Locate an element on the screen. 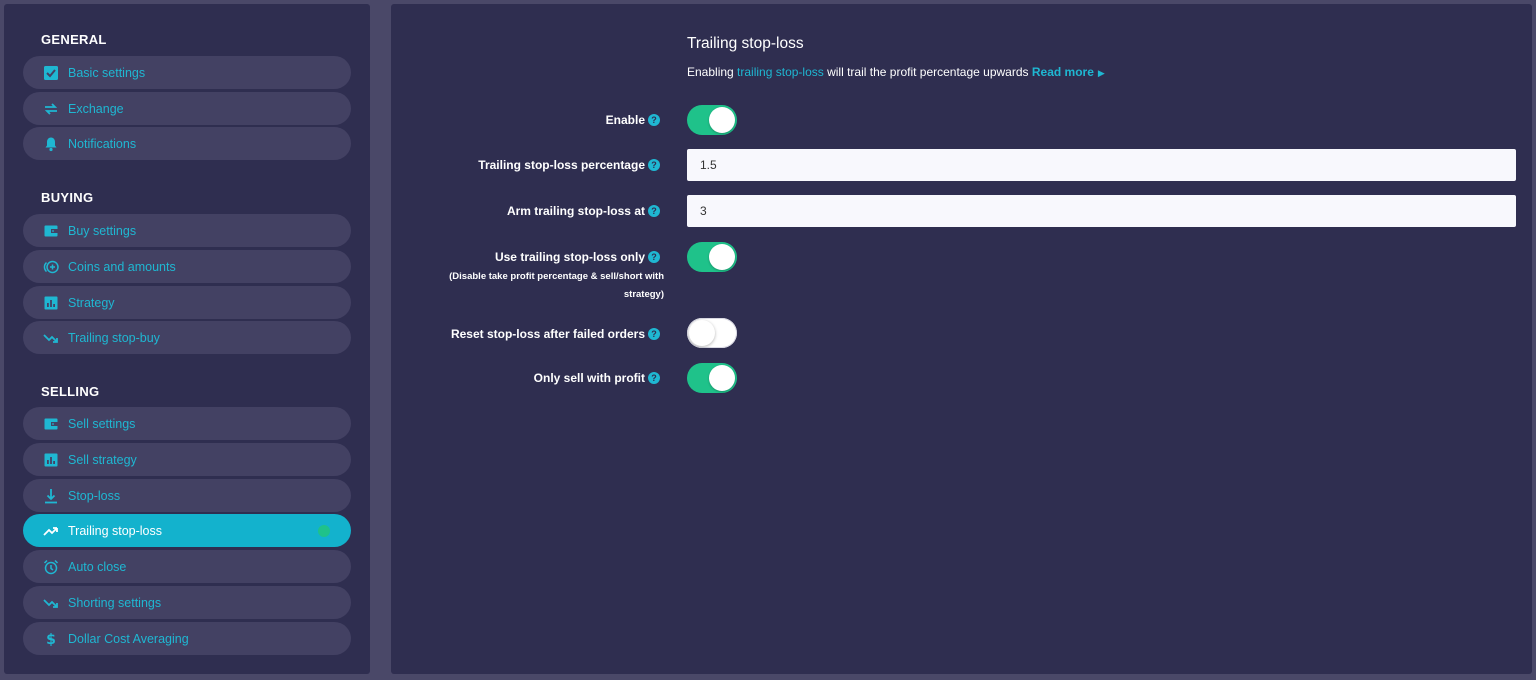 Image resolution: width=1536 pixels, height=680 pixels. sidebar-item-label: Buy settings is located at coordinates (102, 230).